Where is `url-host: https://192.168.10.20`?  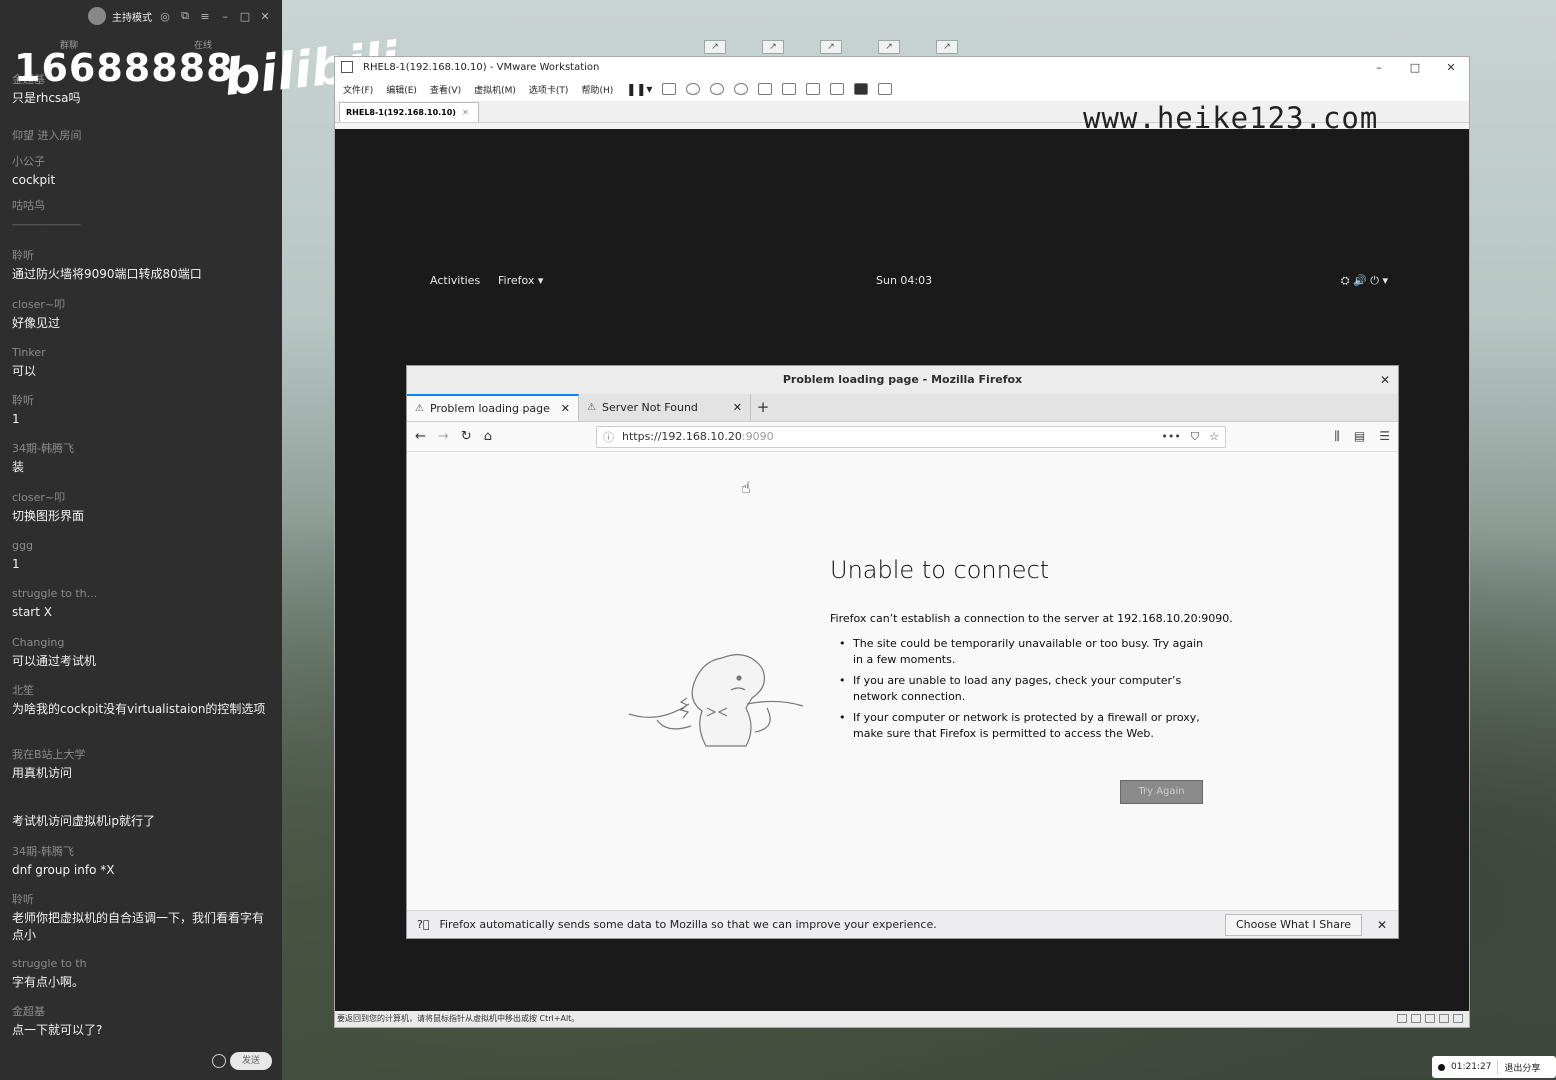 url-host: https://192.168.10.20 is located at coordinates (681, 436).